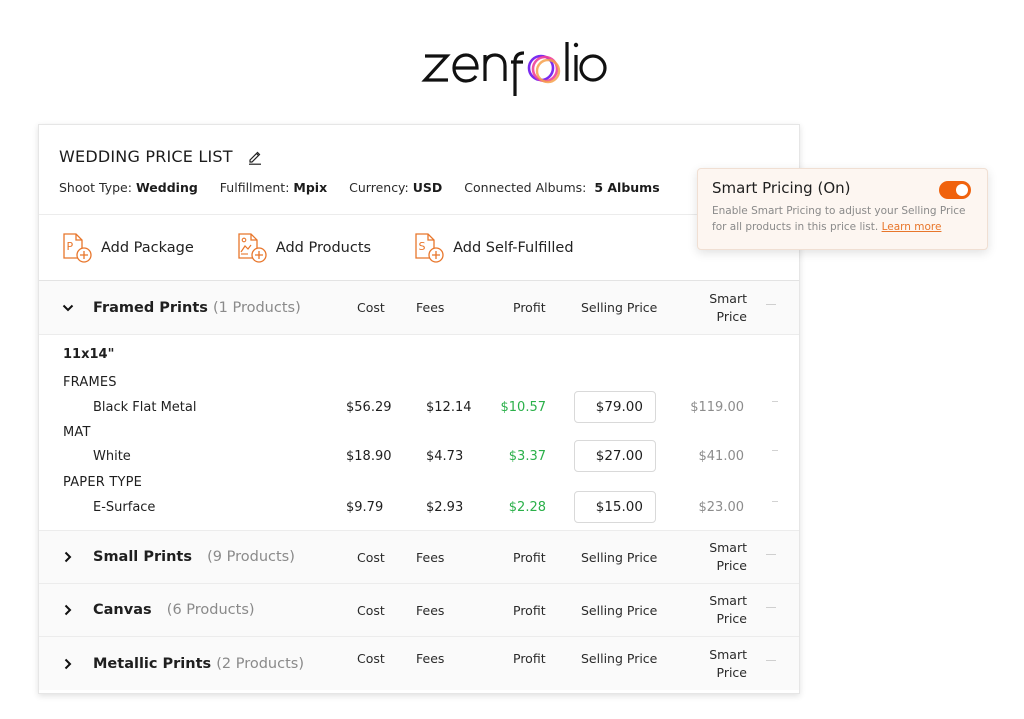 The height and width of the screenshot is (719, 1024). Describe the element at coordinates (68, 308) in the screenshot. I see `chevron-down-icon` at that location.